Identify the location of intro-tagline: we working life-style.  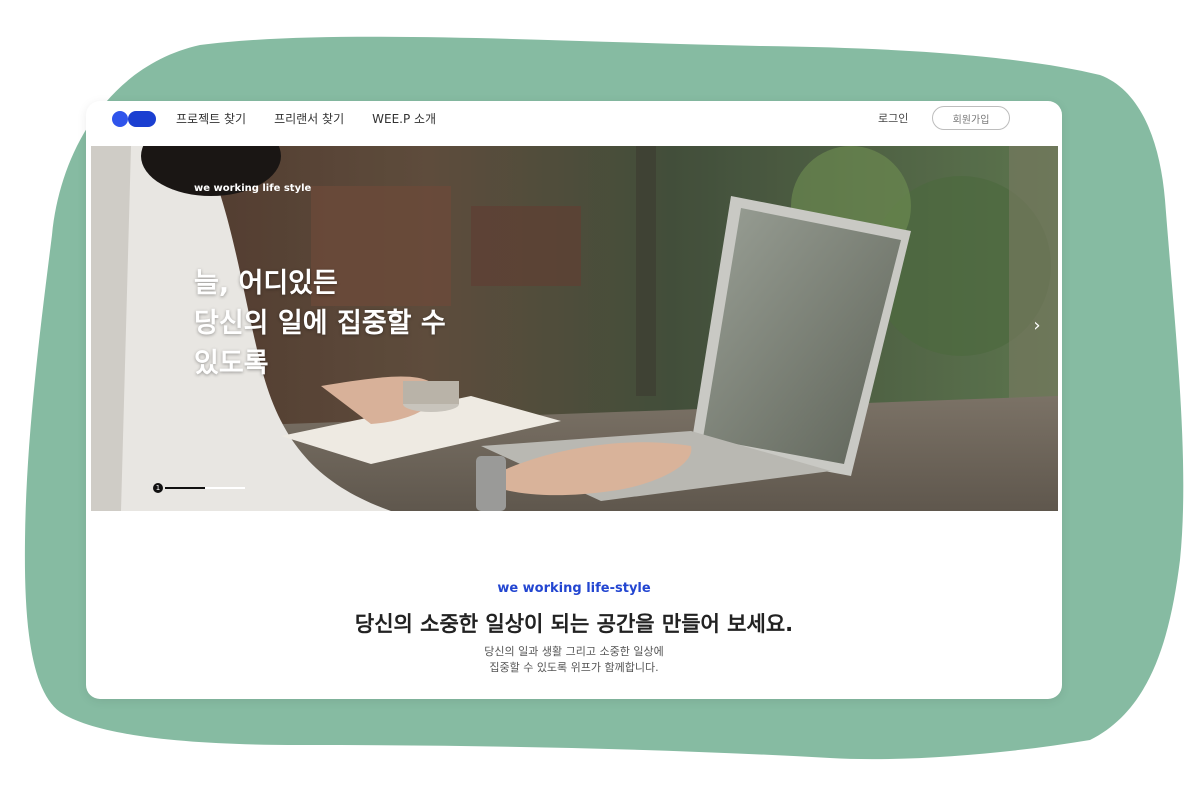
(574, 588).